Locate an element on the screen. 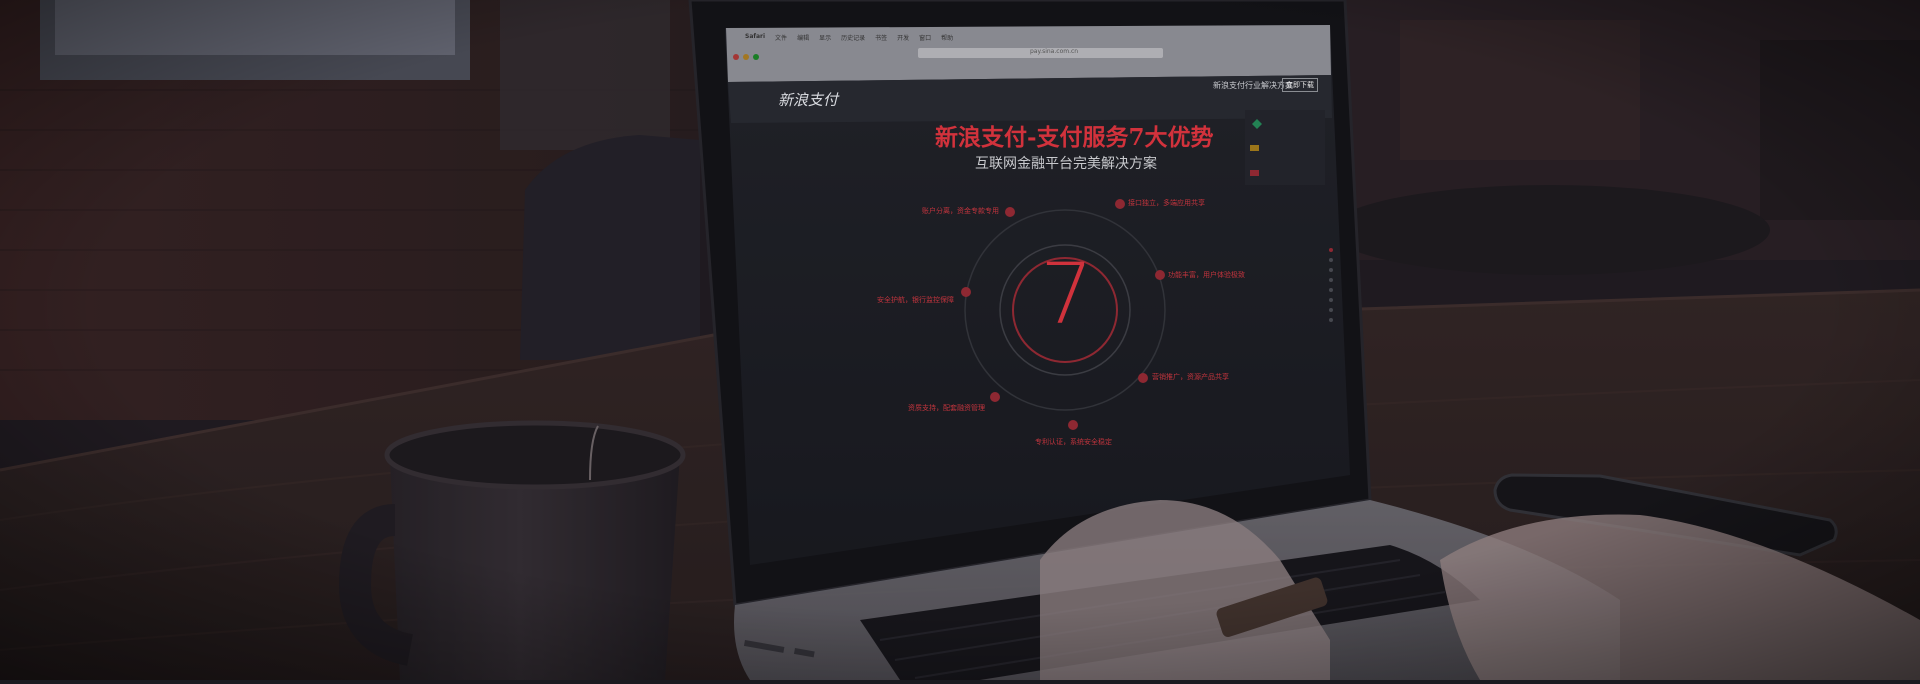 The image size is (1920, 684). feature-label: 专利认证，系统安全稳定 is located at coordinates (1073, 442).